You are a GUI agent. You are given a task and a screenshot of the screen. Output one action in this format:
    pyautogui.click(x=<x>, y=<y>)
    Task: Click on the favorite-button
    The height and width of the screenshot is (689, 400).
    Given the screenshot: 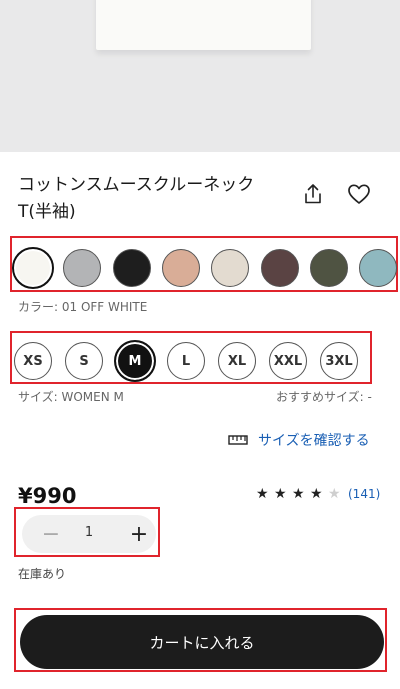 What is the action you would take?
    pyautogui.click(x=359, y=194)
    